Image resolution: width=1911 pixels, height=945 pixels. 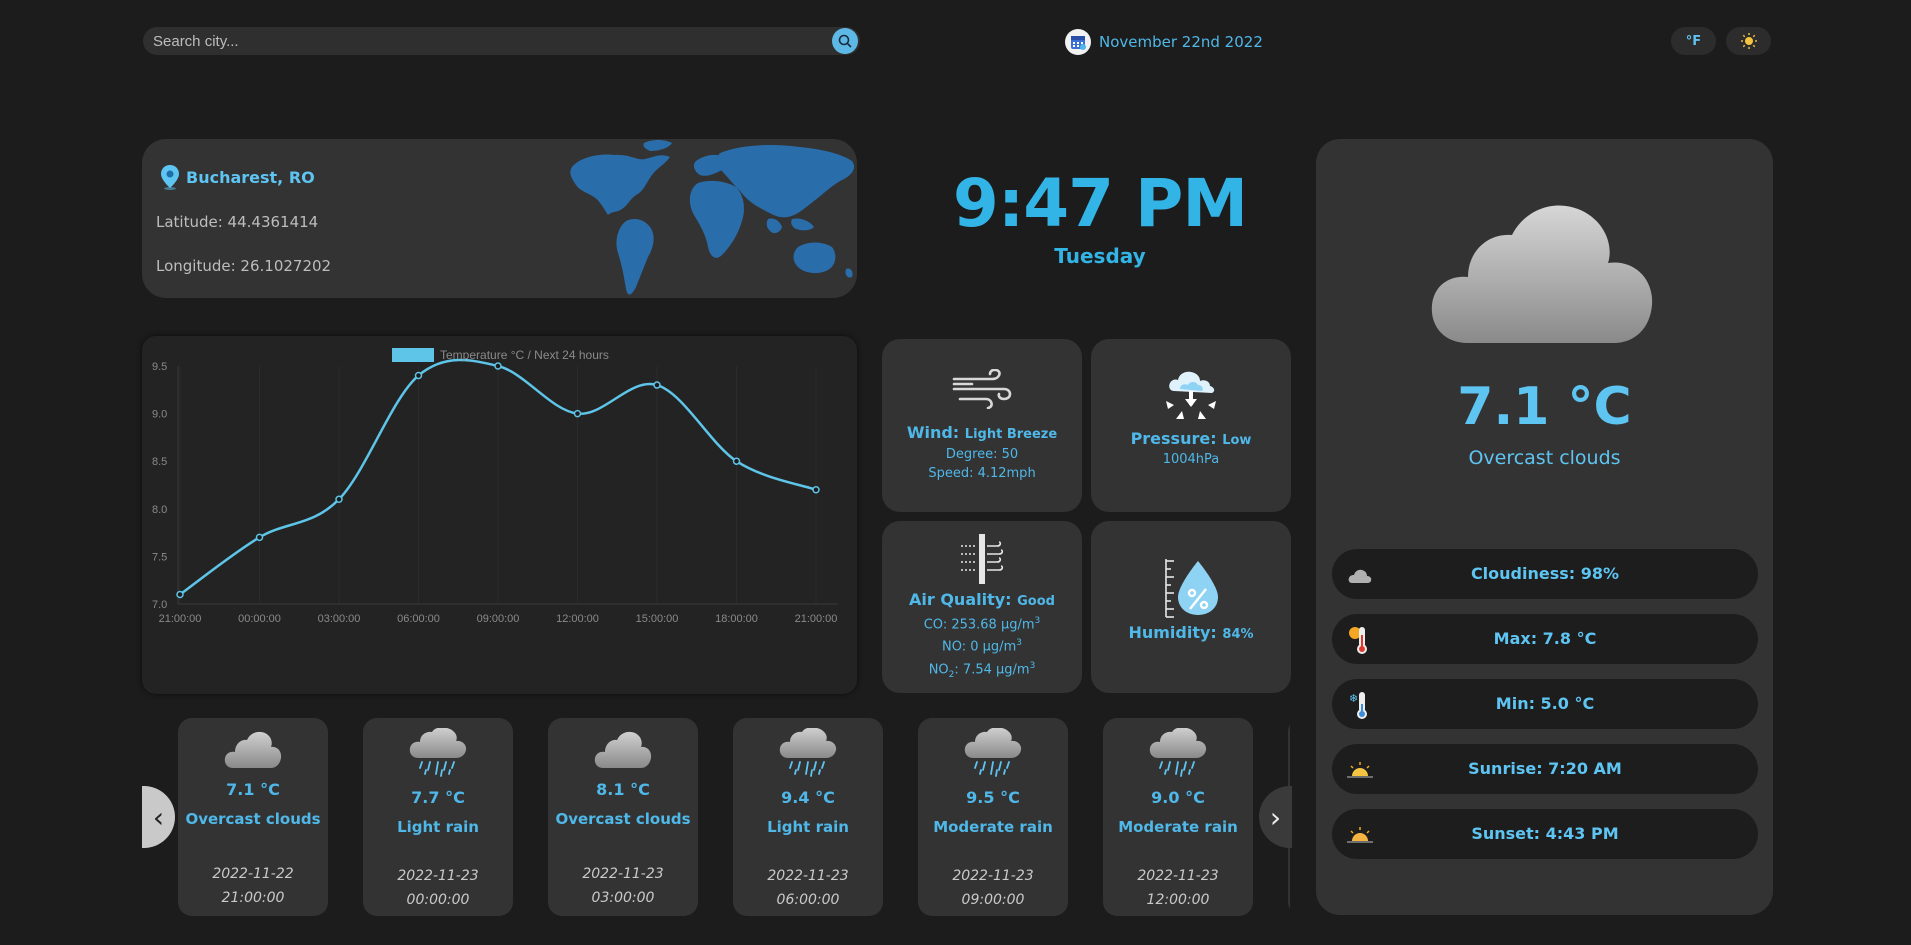 I want to click on forecast-card: 7.1 °C Overcast clouds 2022-11-22 21:00:00, so click(x=253, y=817).